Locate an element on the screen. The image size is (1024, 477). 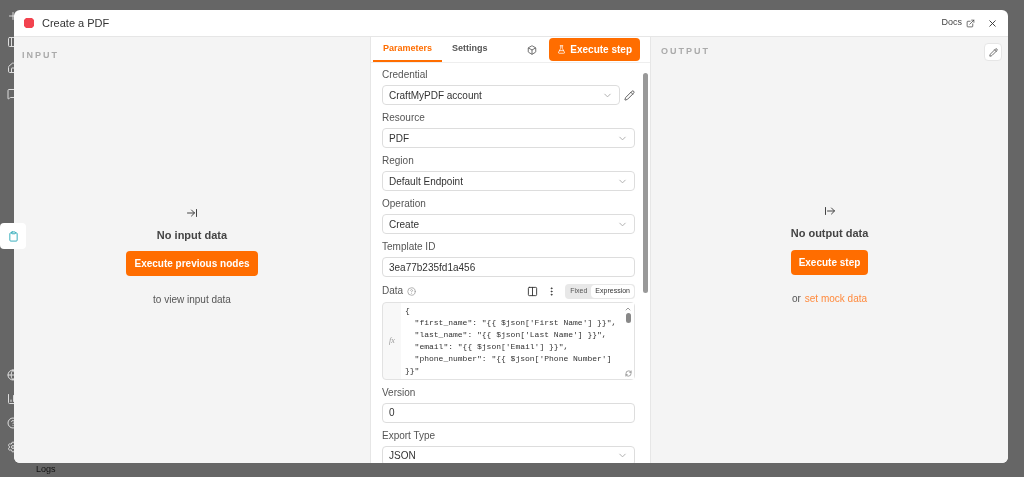
code-line: "email": "{{ $json['Email'] }}", is located at coordinates (491, 346).